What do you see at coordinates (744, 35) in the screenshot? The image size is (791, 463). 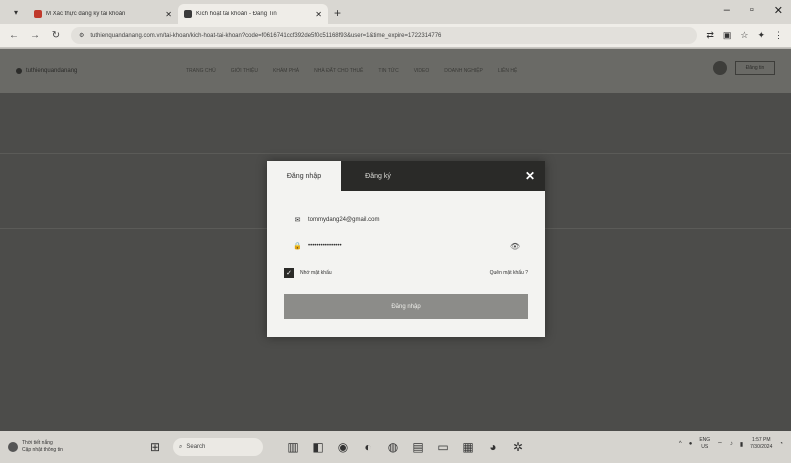 I see `bookmark-star-icon: ☆` at bounding box center [744, 35].